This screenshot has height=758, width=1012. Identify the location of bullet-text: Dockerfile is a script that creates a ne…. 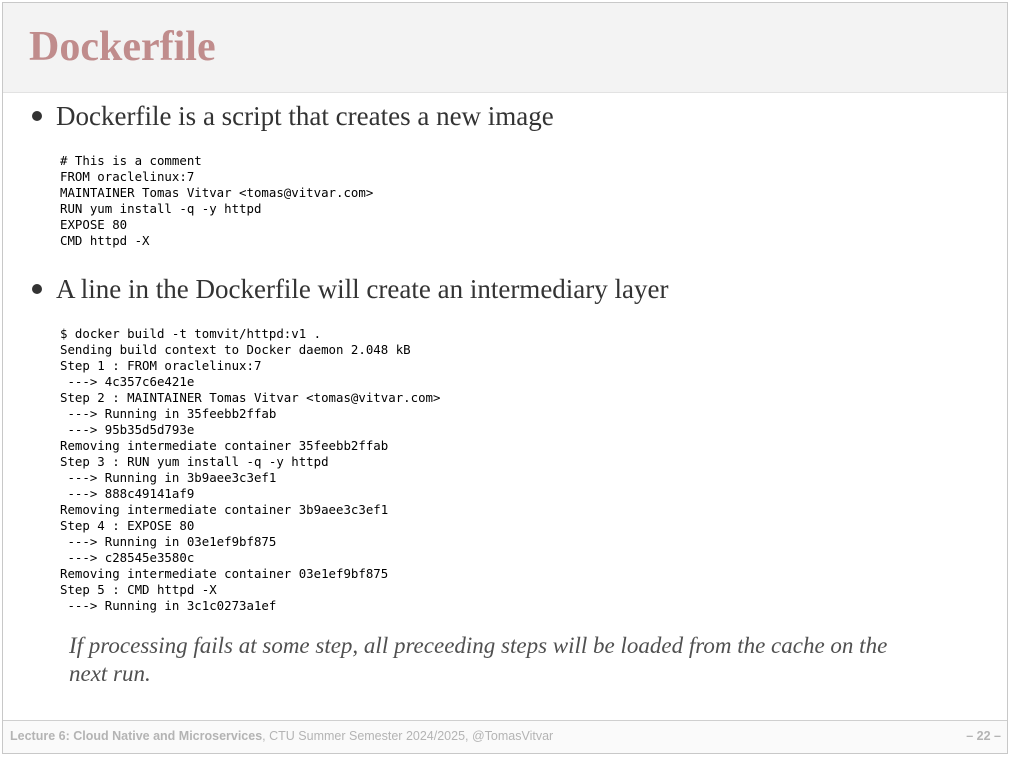
(305, 116).